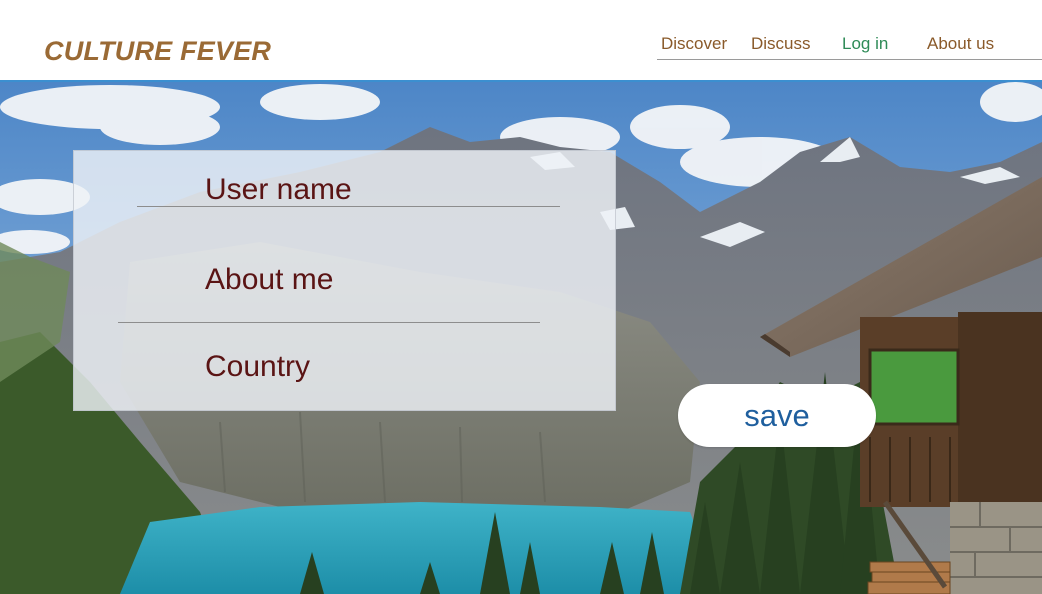 The height and width of the screenshot is (594, 1042). I want to click on nav-link-discuss: Discuss, so click(781, 44).